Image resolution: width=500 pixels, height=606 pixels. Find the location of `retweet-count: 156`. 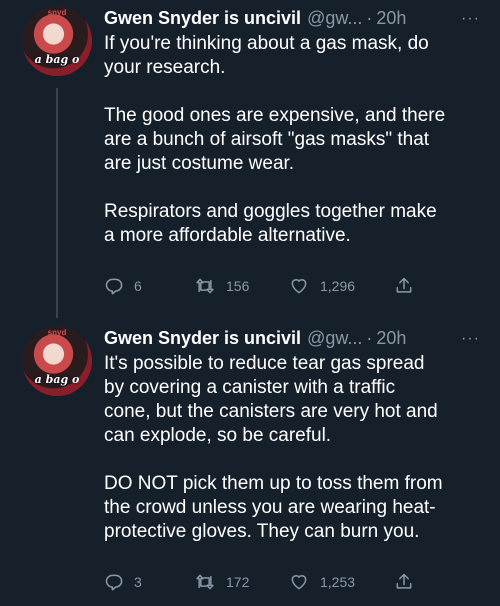

retweet-count: 156 is located at coordinates (238, 286).